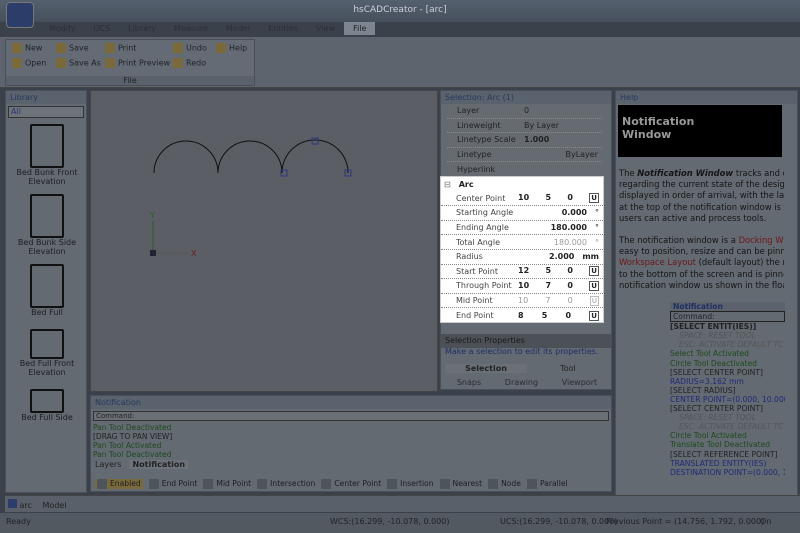 The image size is (800, 533). What do you see at coordinates (55, 505) in the screenshot?
I see `layout-tab-model: Model` at bounding box center [55, 505].